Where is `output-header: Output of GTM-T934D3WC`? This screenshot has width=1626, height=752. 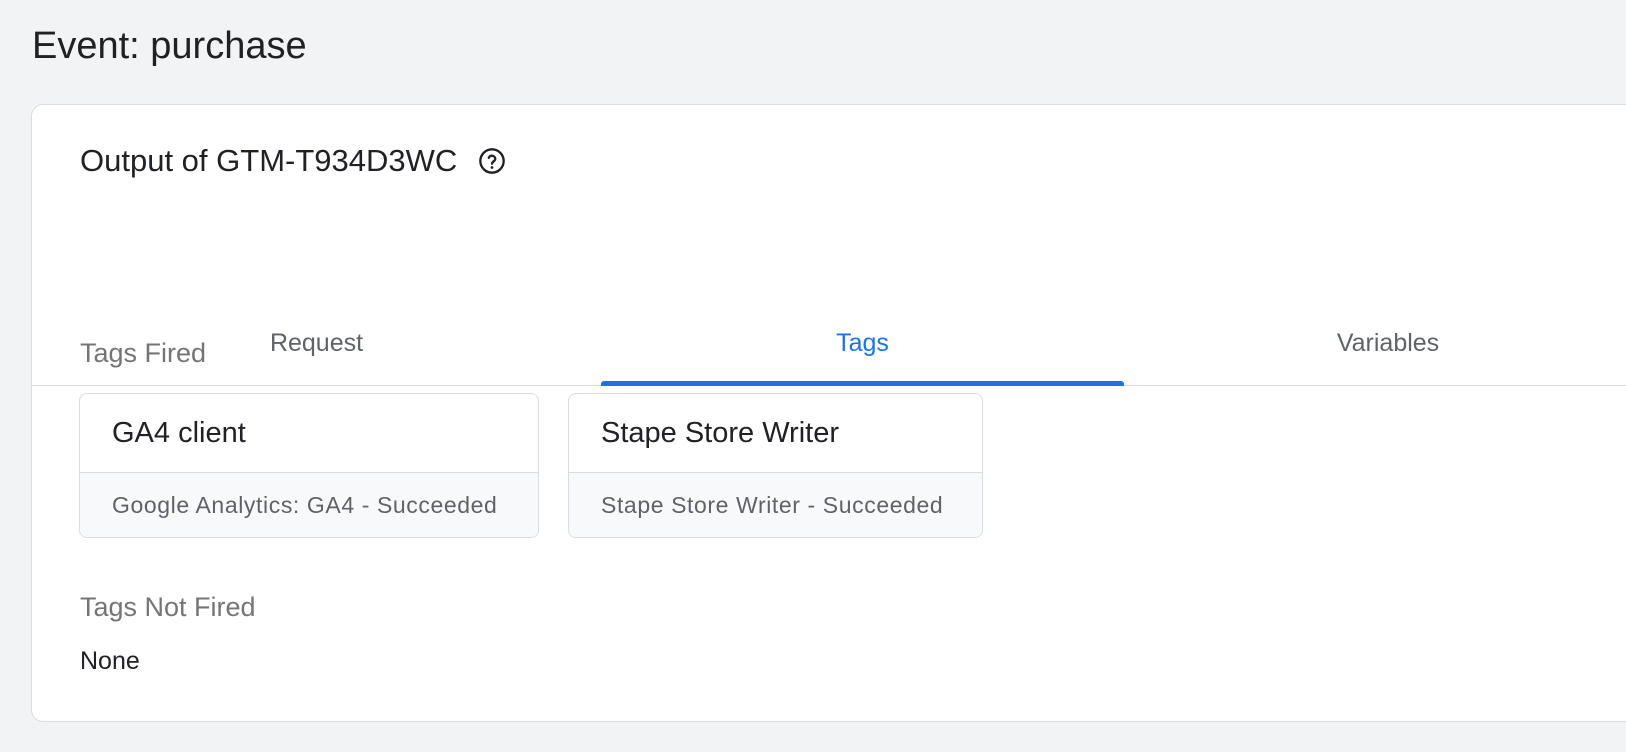 output-header: Output of GTM-T934D3WC is located at coordinates (293, 161).